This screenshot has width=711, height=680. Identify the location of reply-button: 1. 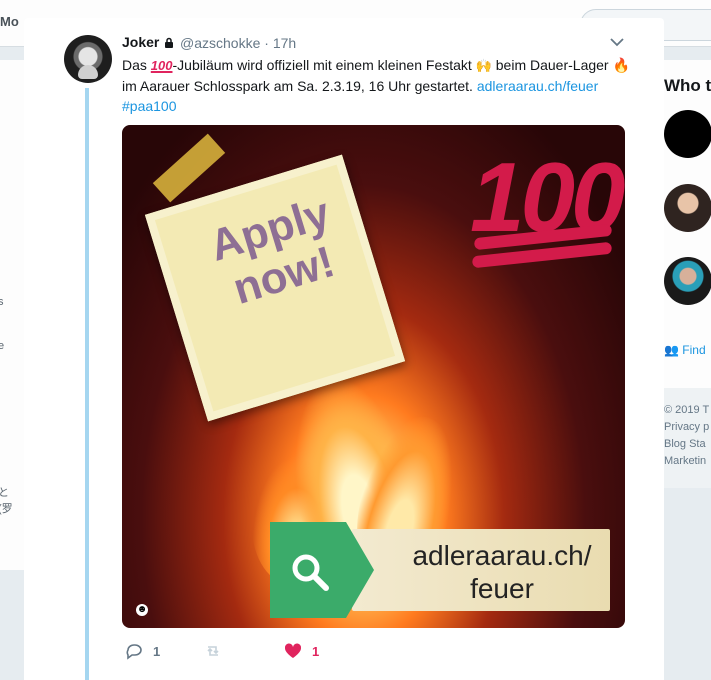
(142, 651).